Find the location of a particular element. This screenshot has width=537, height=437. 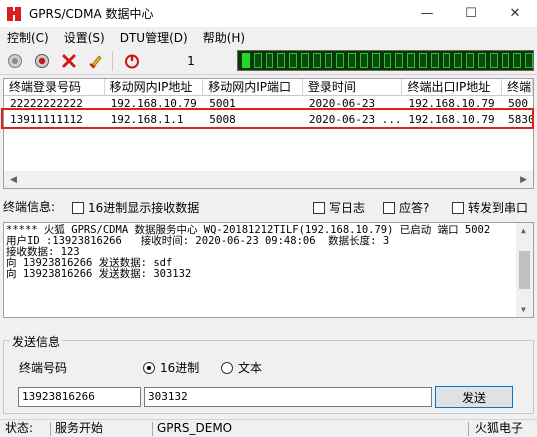

table-cell: 5001 is located at coordinates (222, 103).